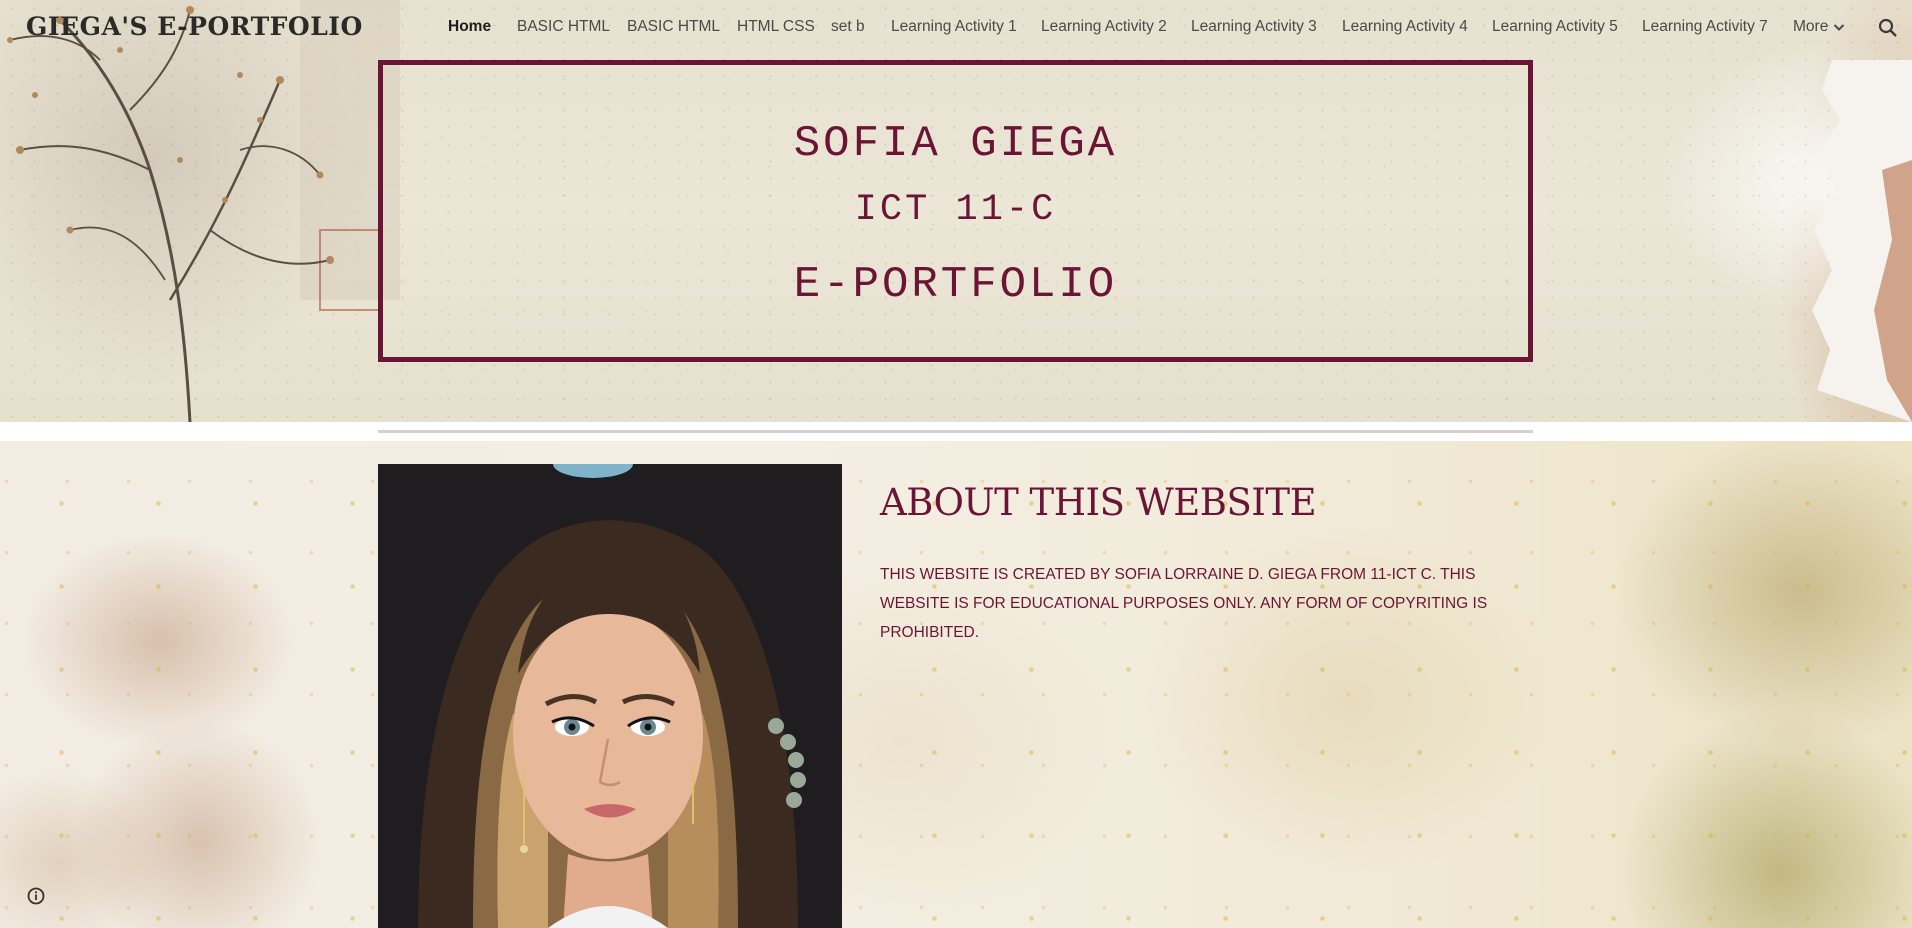  I want to click on about-heading: ABOUT THIS WEBSITE, so click(1098, 502).